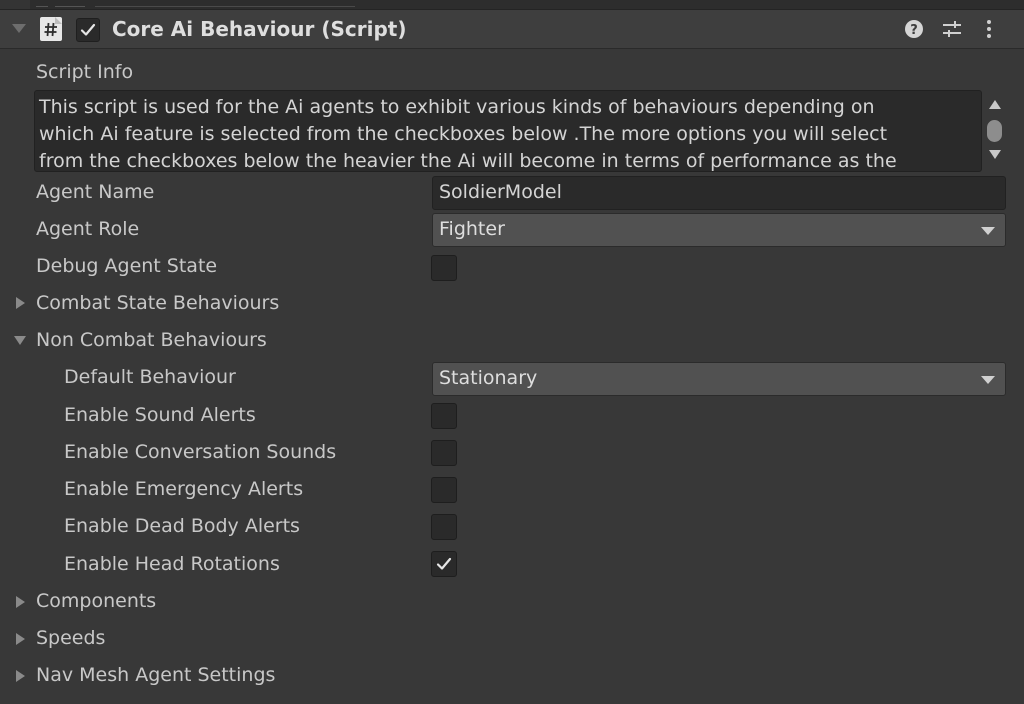 The width and height of the screenshot is (1024, 704). What do you see at coordinates (19, 28) in the screenshot?
I see `component-foldout-arrow-icon` at bounding box center [19, 28].